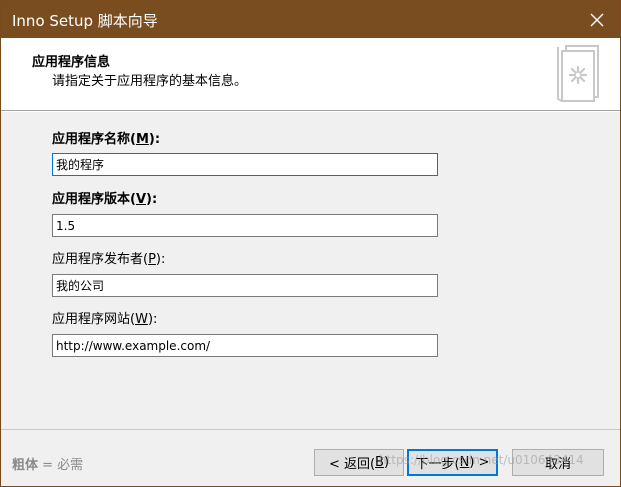 The width and height of the screenshot is (621, 487). Describe the element at coordinates (245, 164) in the screenshot. I see `app-name-input` at that location.